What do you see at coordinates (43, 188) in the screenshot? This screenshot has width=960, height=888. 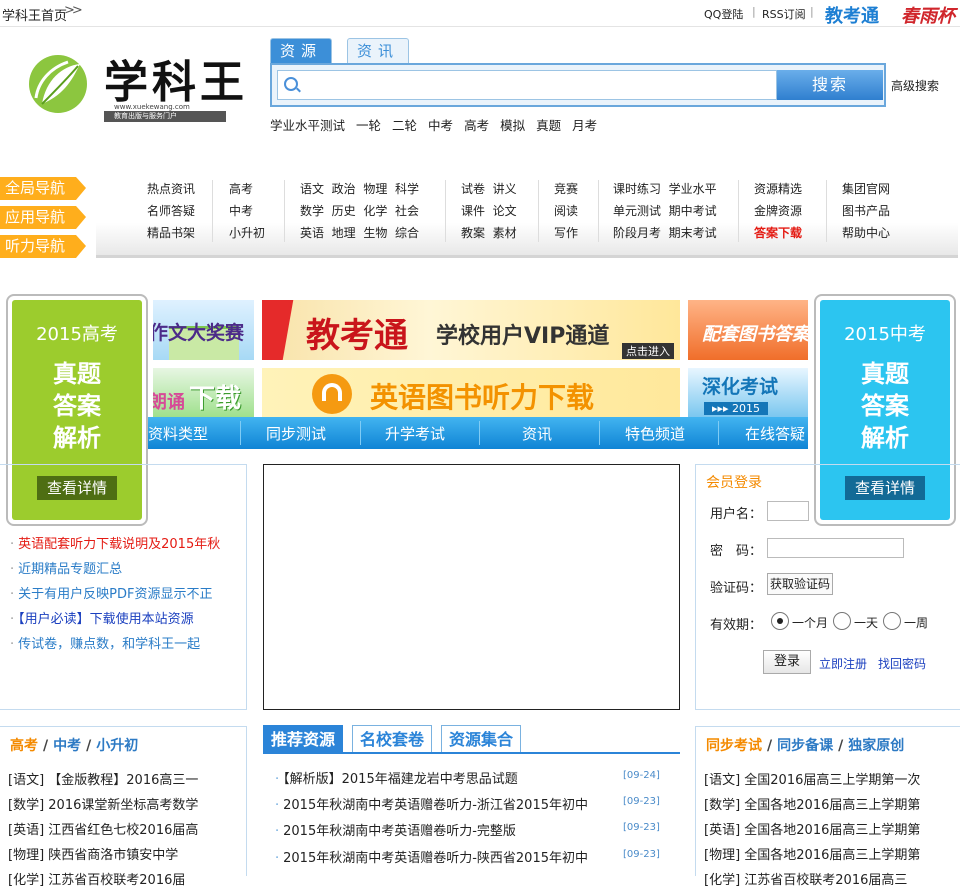 I see `nav-tag-global: 全局导航` at bounding box center [43, 188].